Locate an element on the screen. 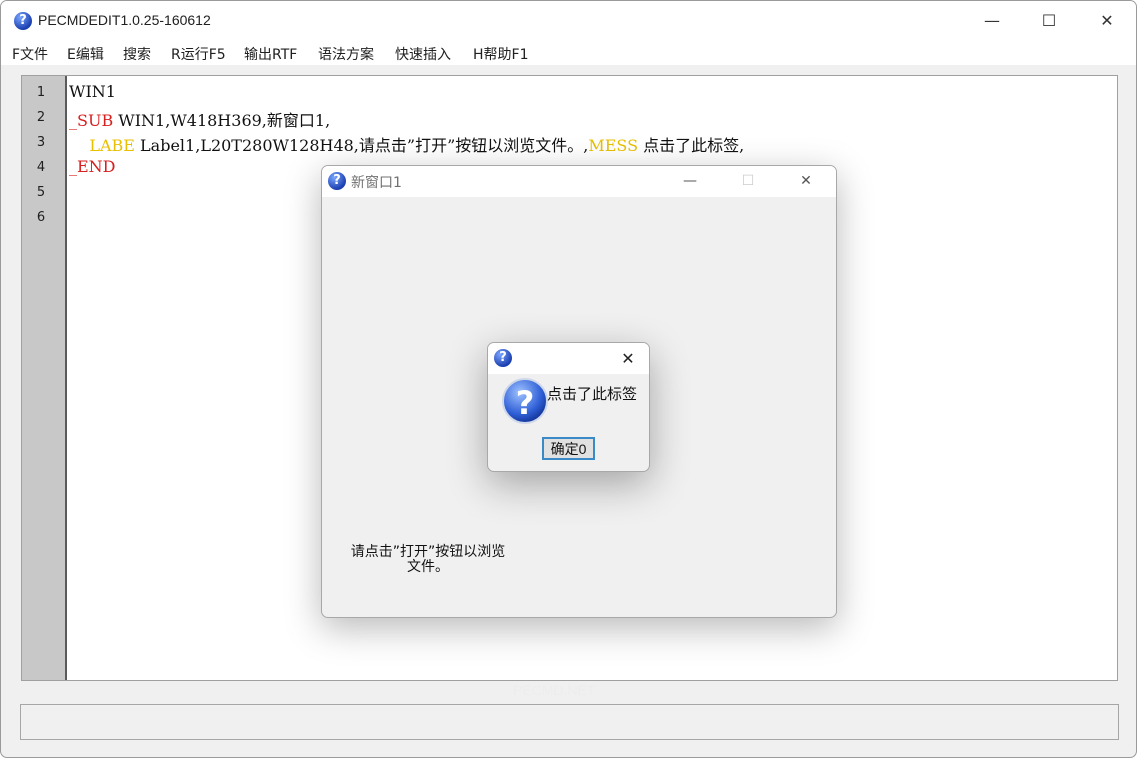  code-line: WIN1 is located at coordinates (92, 91).